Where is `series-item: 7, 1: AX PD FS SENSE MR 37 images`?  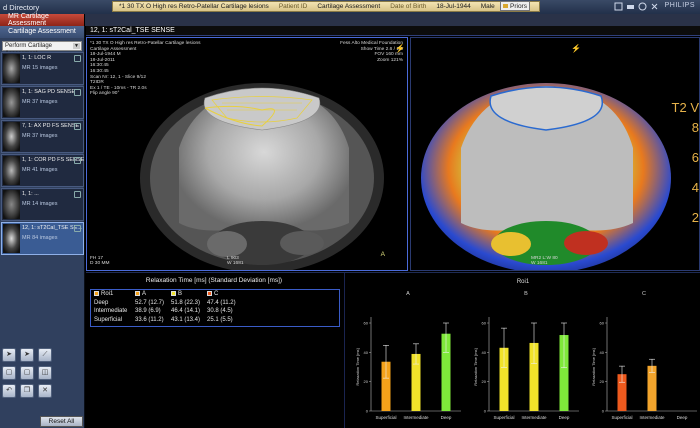 series-item: 7, 1: AX PD FS SENSE MR 37 images is located at coordinates (42, 136).